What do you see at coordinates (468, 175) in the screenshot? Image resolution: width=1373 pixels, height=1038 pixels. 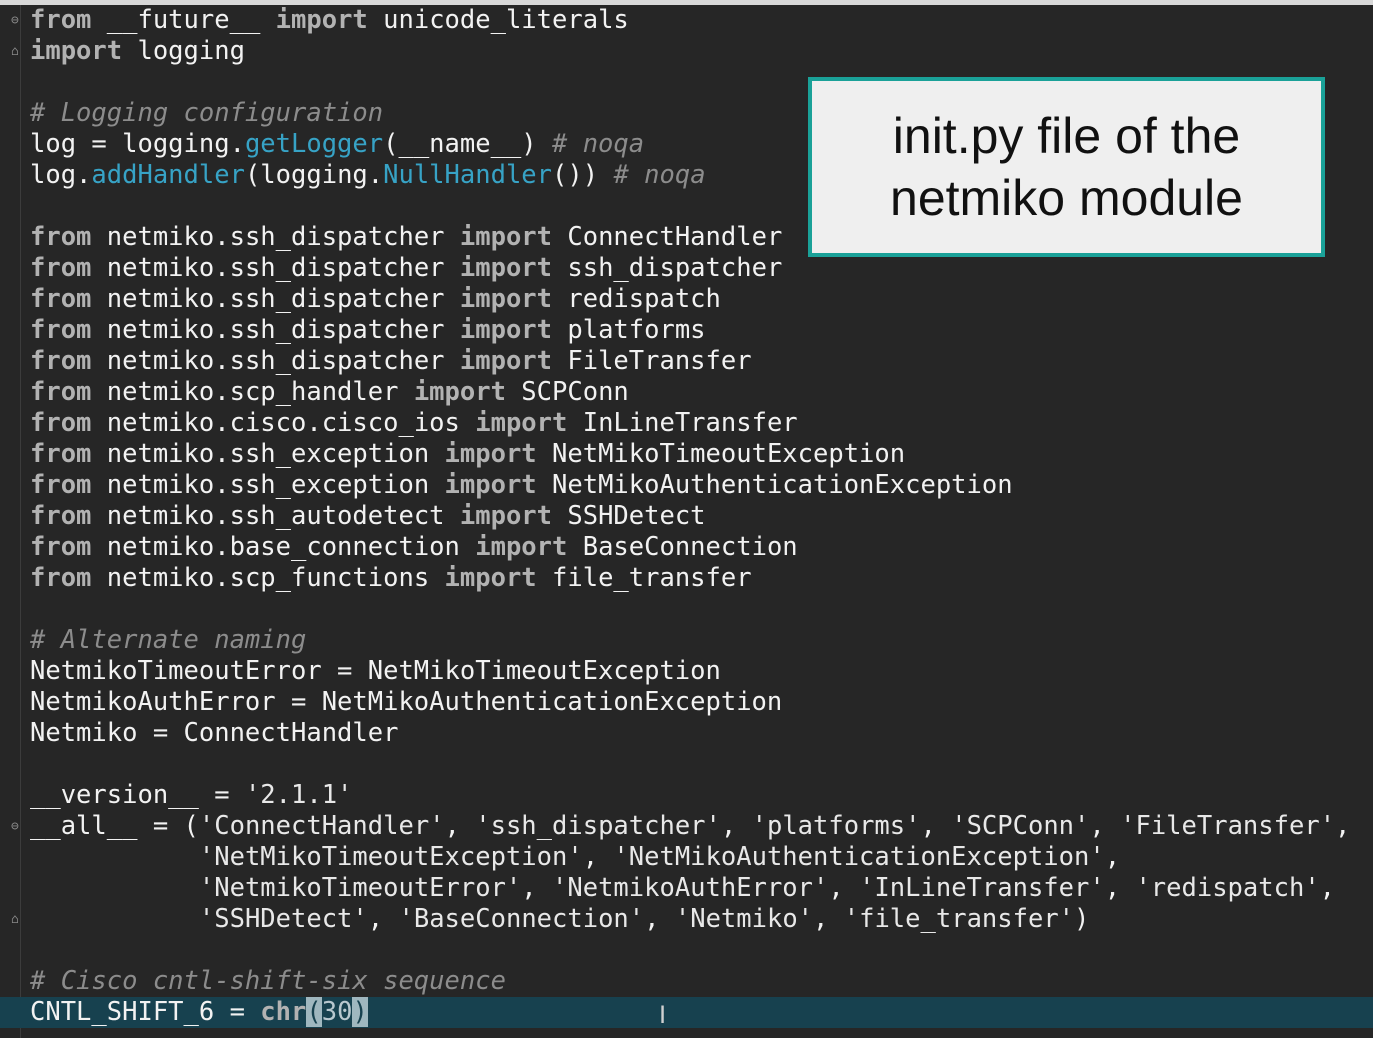 I see `code-token-fn: NullHandler` at bounding box center [468, 175].